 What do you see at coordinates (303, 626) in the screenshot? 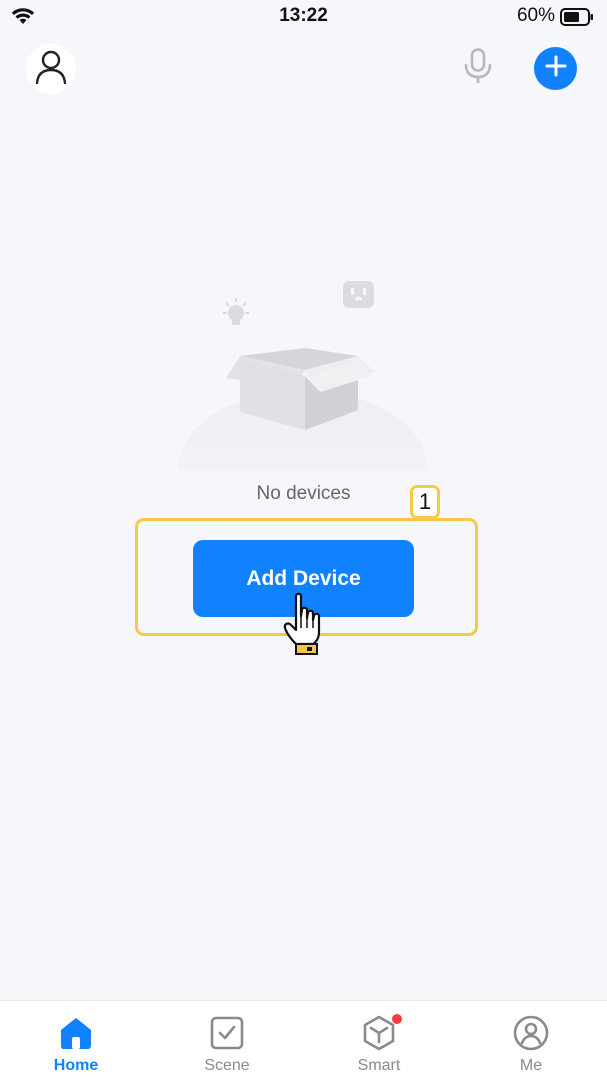
I see `hand-pointer-icon` at bounding box center [303, 626].